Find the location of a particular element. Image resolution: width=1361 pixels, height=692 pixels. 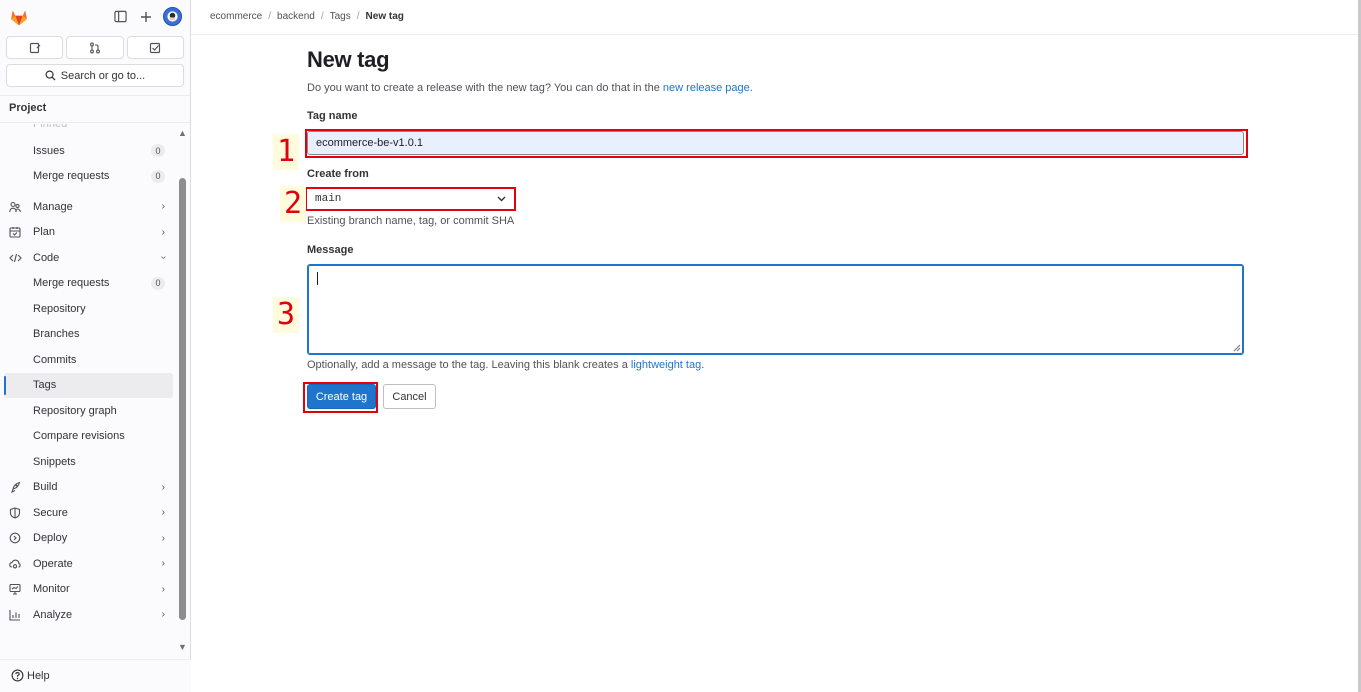

merge-request-icon is located at coordinates (95, 47).